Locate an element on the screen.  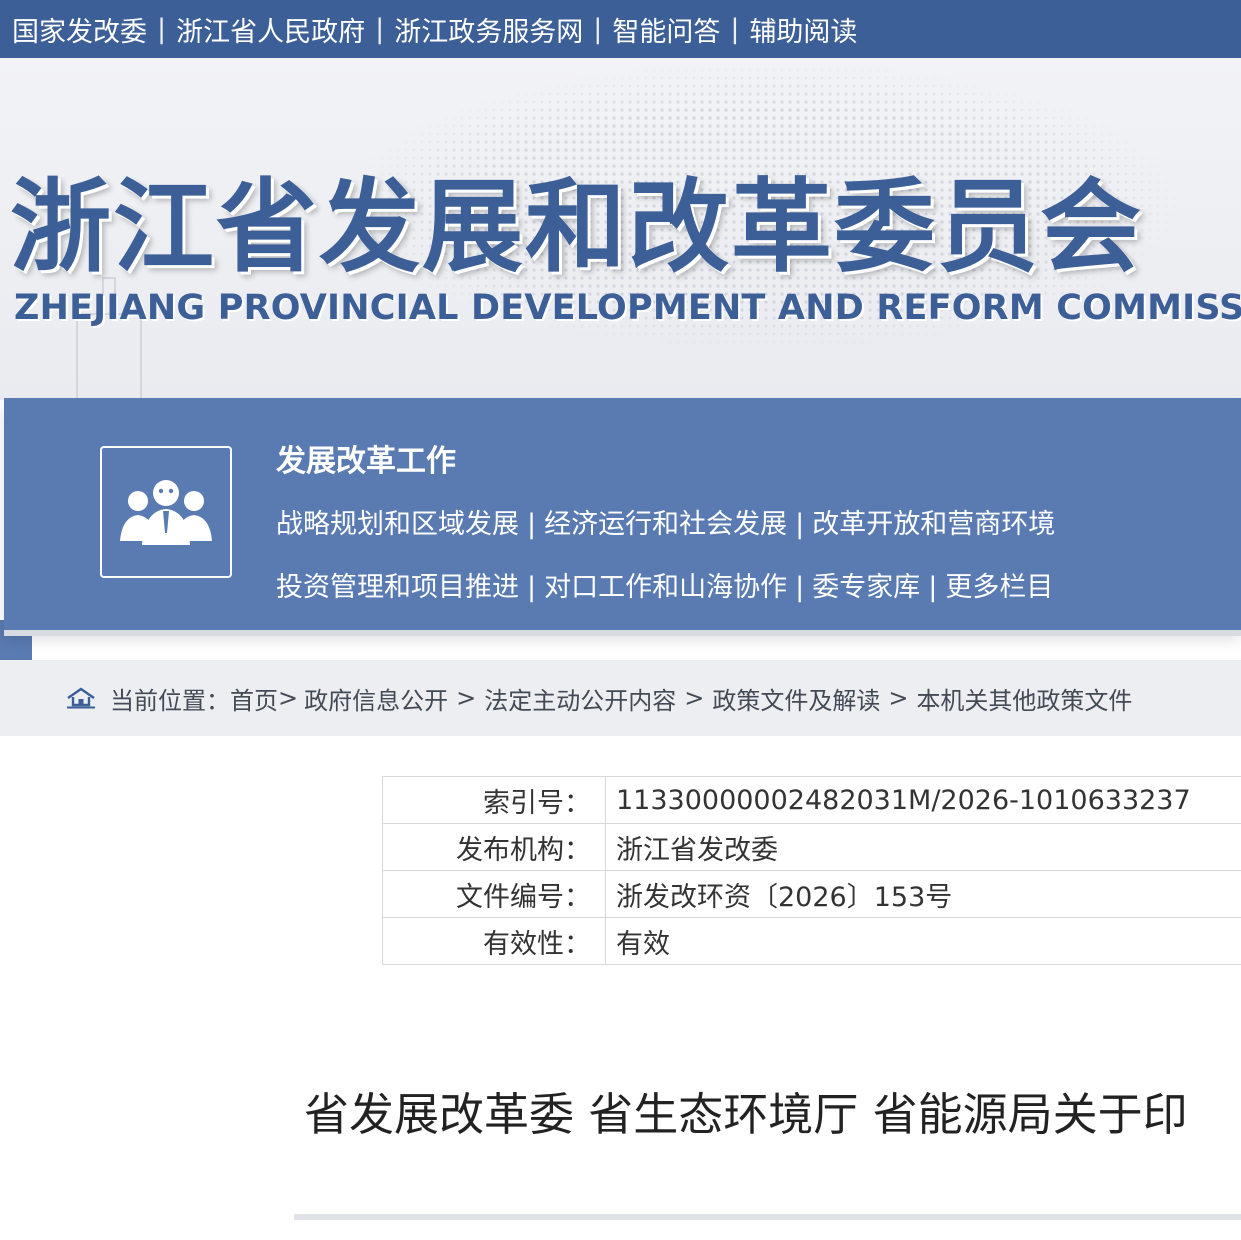
home-icon is located at coordinates (81, 698).